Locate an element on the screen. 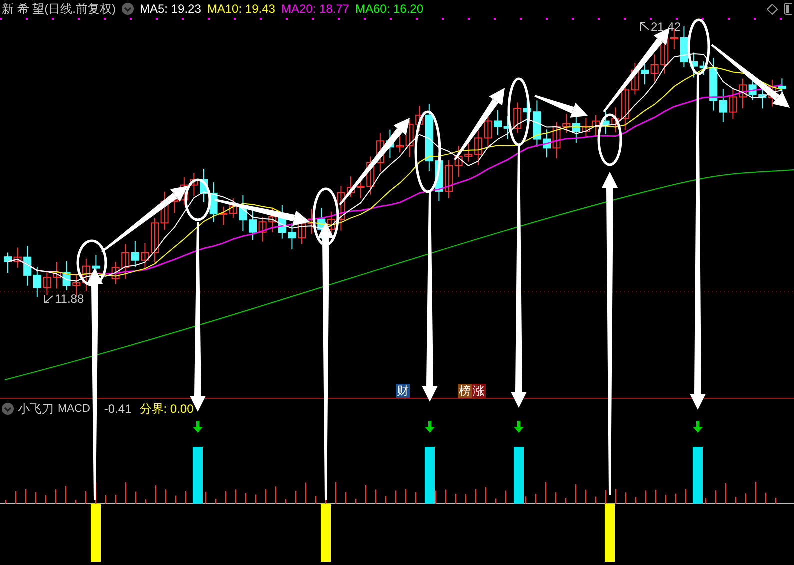 The height and width of the screenshot is (565, 794). indicator-name: 小飞刀 is located at coordinates (36, 408).